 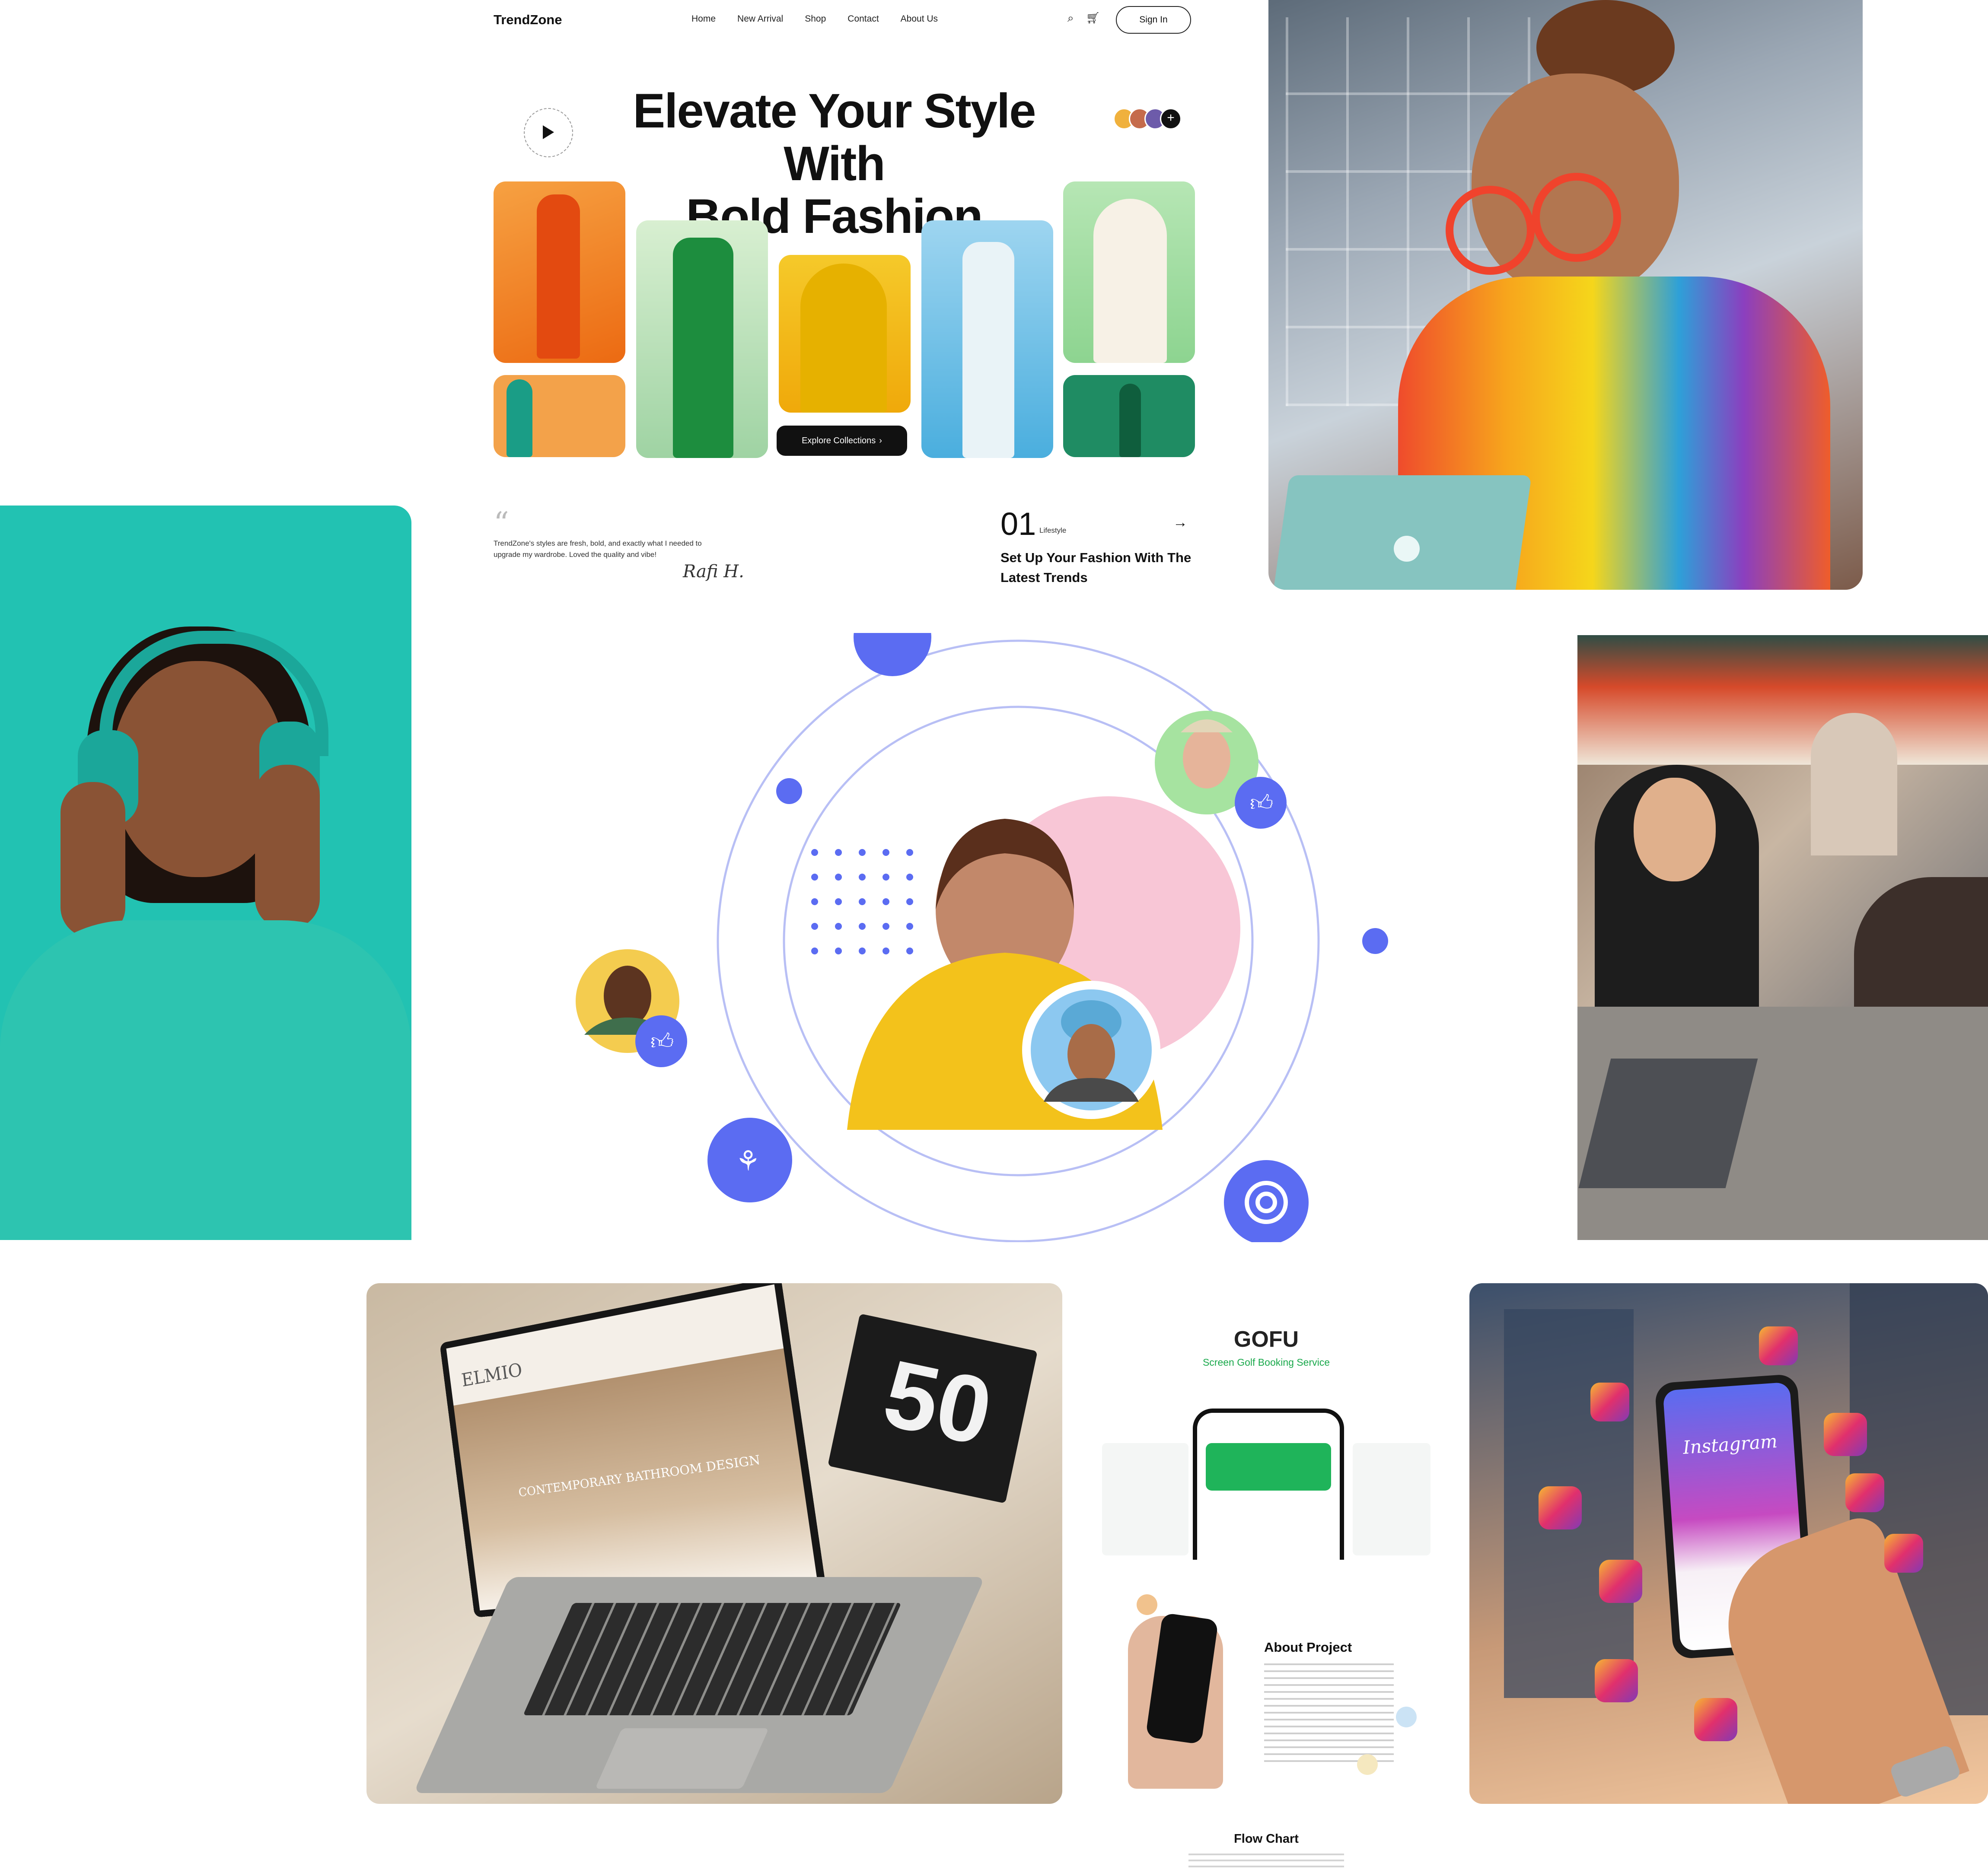 What do you see at coordinates (1730, 1444) in the screenshot?
I see `instagram-wordmark: Instagram` at bounding box center [1730, 1444].